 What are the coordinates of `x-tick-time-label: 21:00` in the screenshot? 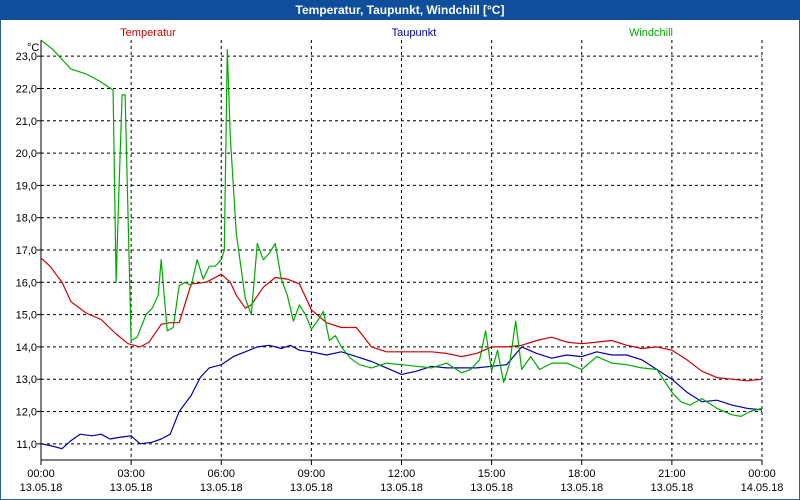 It's located at (672, 474).